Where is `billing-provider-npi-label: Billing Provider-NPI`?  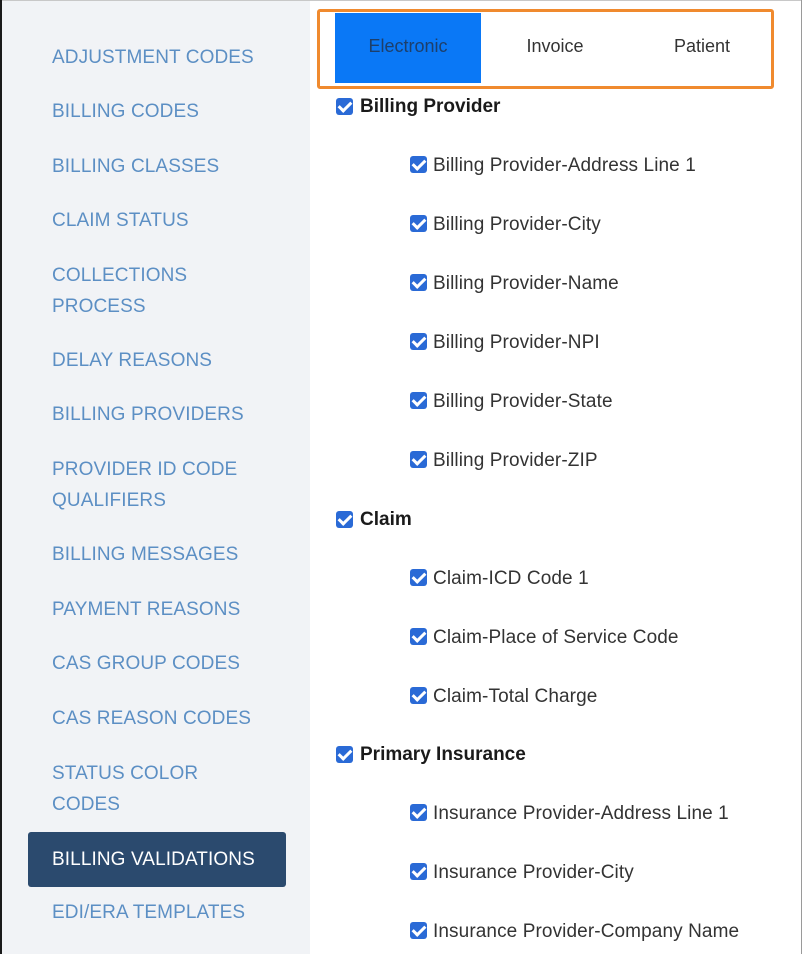 billing-provider-npi-label: Billing Provider-NPI is located at coordinates (516, 342).